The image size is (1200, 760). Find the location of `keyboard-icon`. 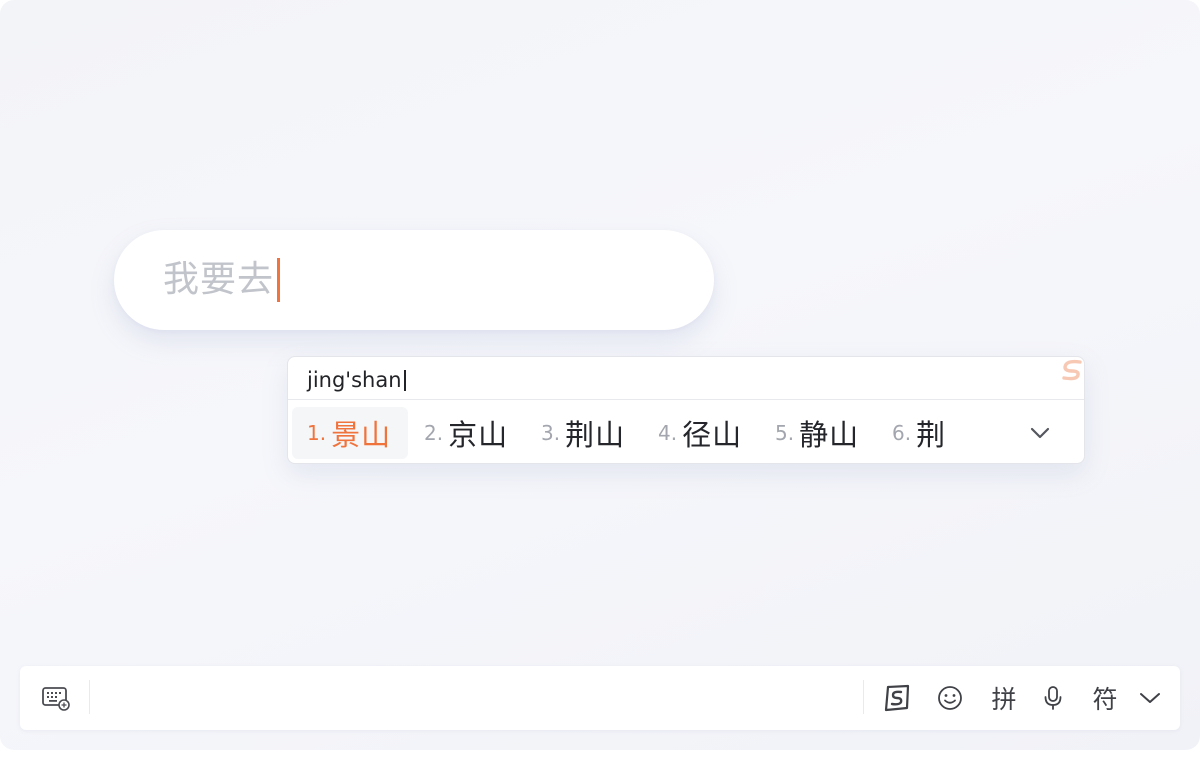

keyboard-icon is located at coordinates (56, 699).